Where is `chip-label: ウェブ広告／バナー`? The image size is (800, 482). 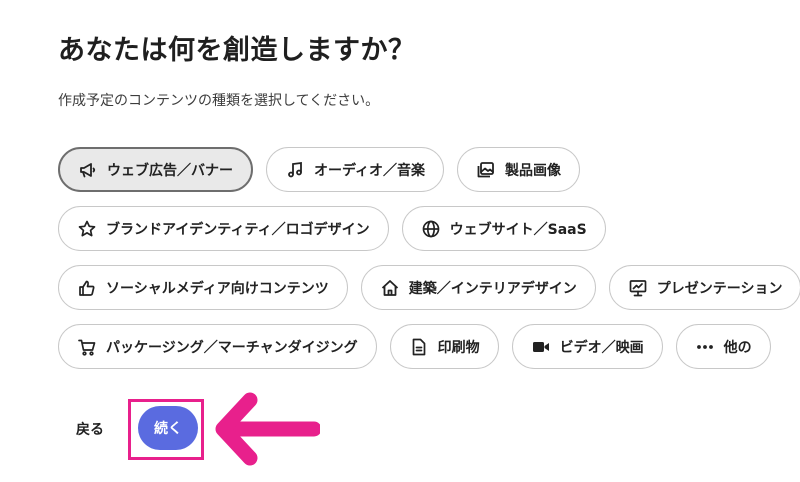 chip-label: ウェブ広告／バナー is located at coordinates (170, 170).